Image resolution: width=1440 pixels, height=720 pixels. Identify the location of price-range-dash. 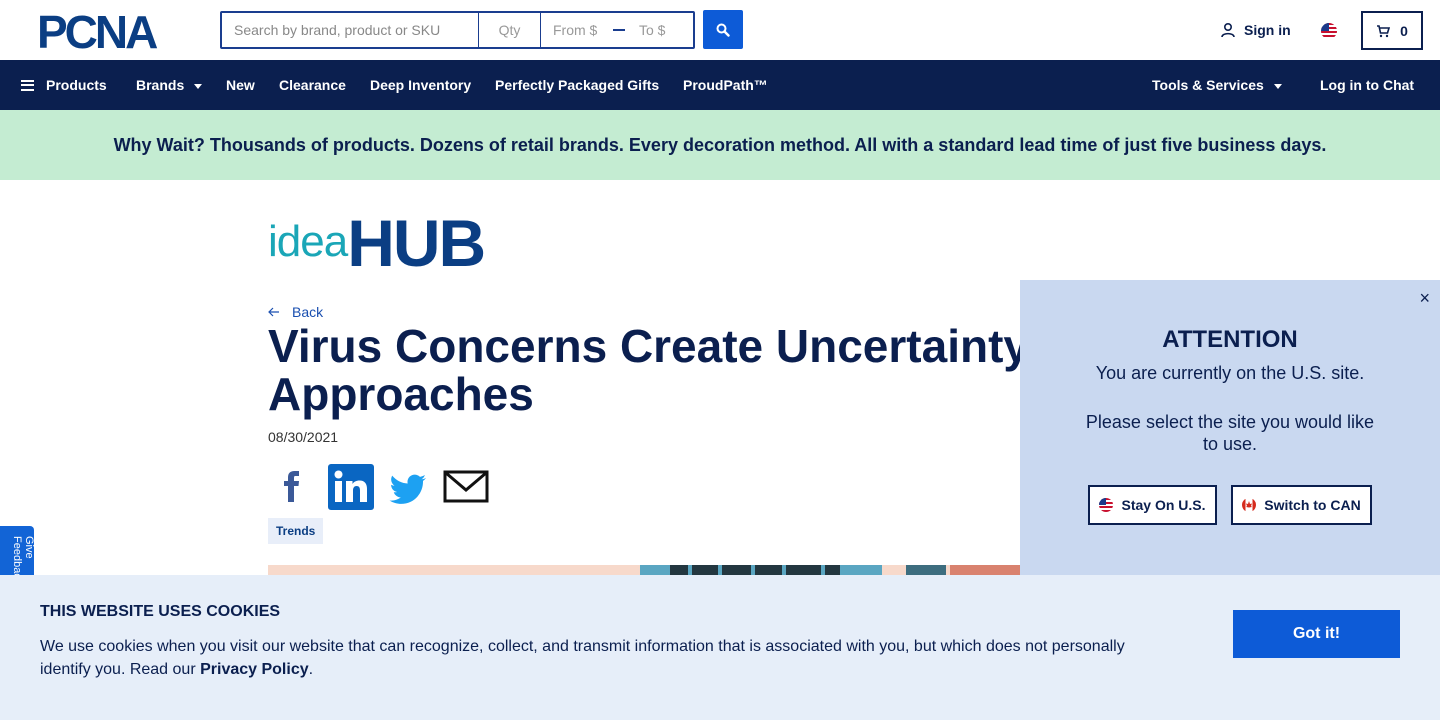
(619, 30).